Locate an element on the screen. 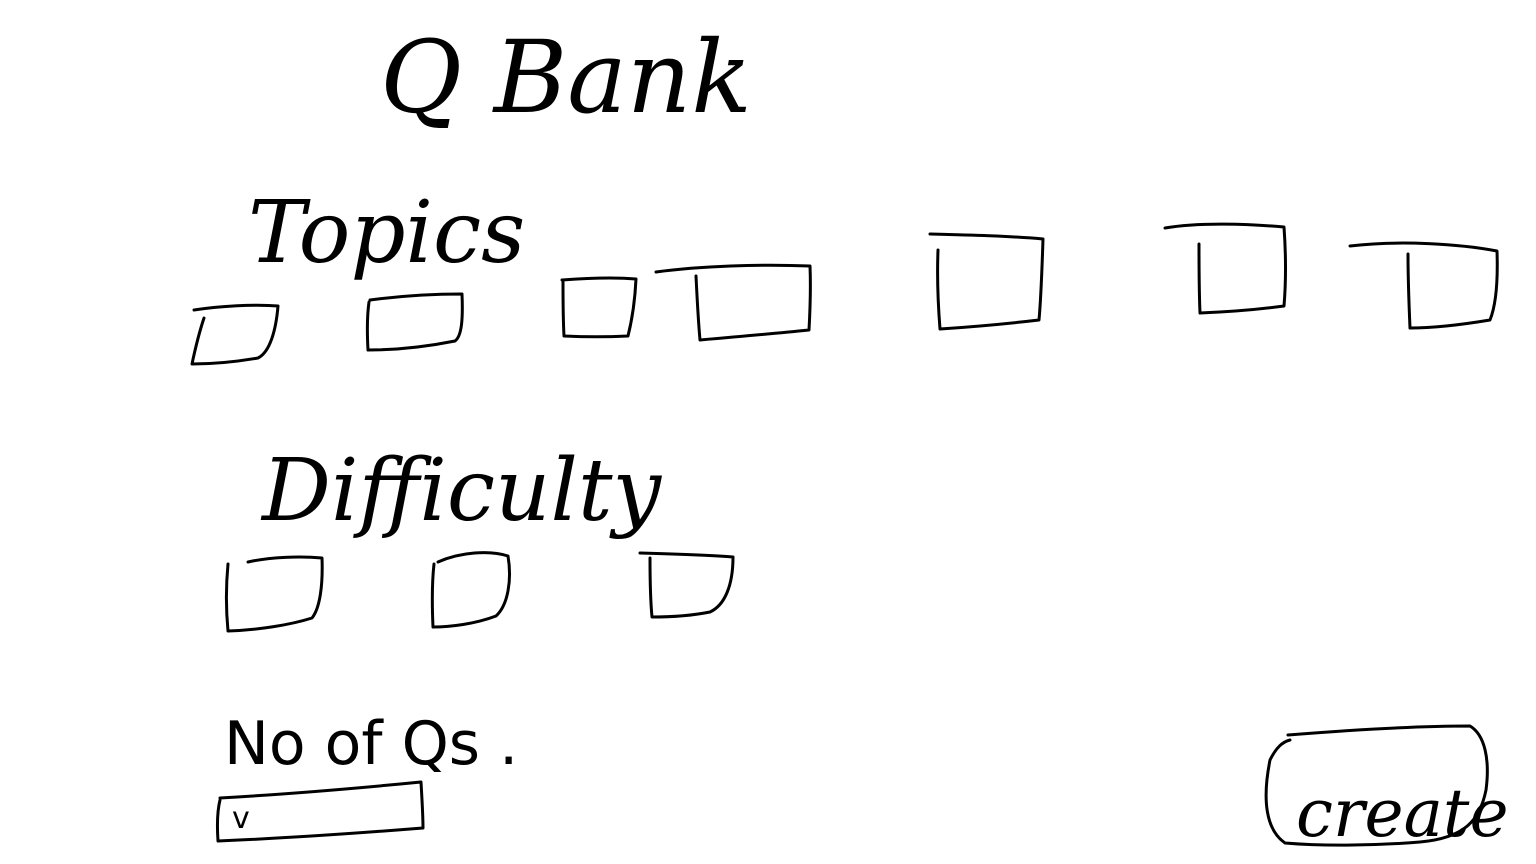  topics-label: Topics is located at coordinates (386, 233).